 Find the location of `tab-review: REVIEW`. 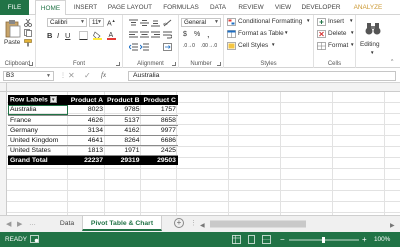

tab-review: REVIEW is located at coordinates (251, 7).